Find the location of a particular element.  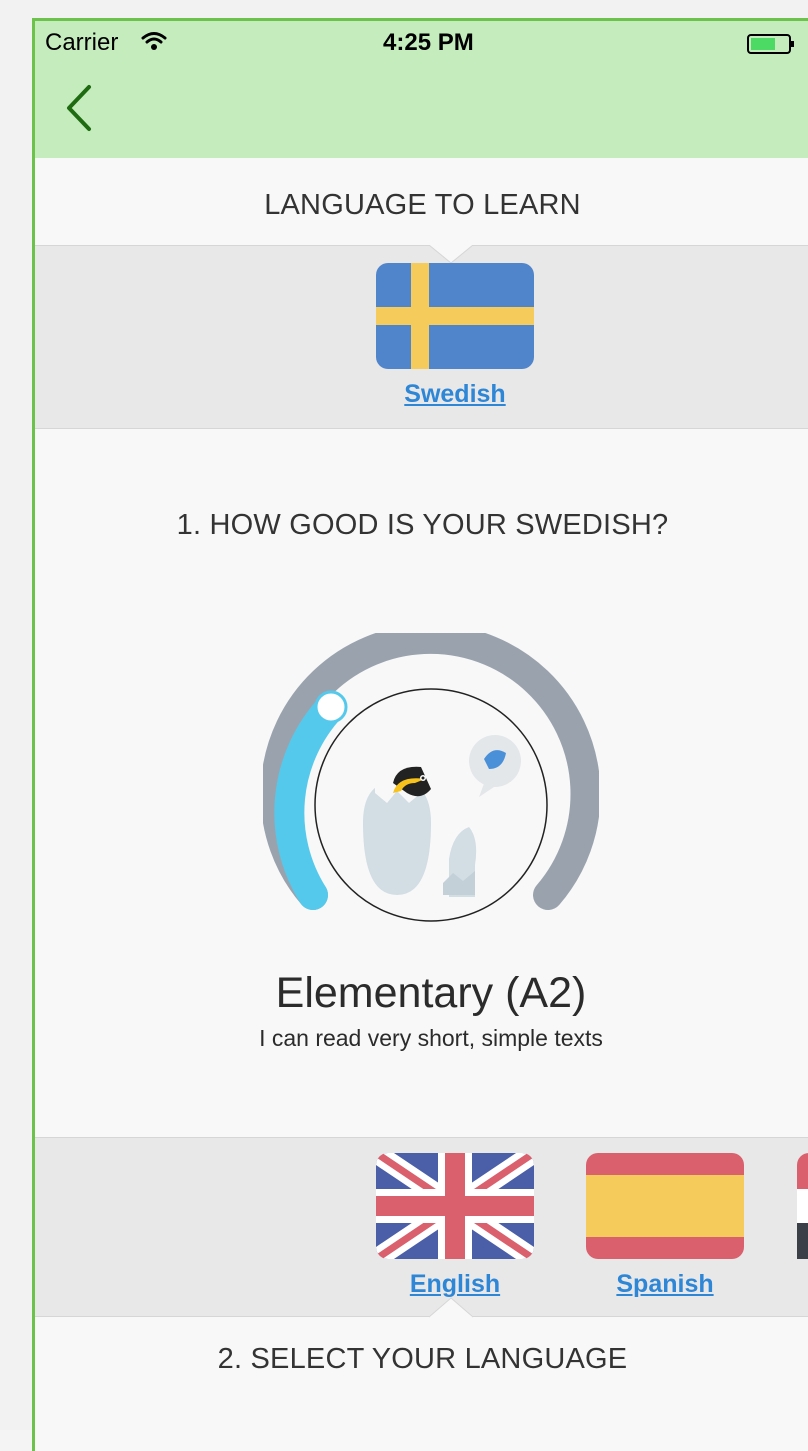

uk-flag-icon is located at coordinates (455, 1206).